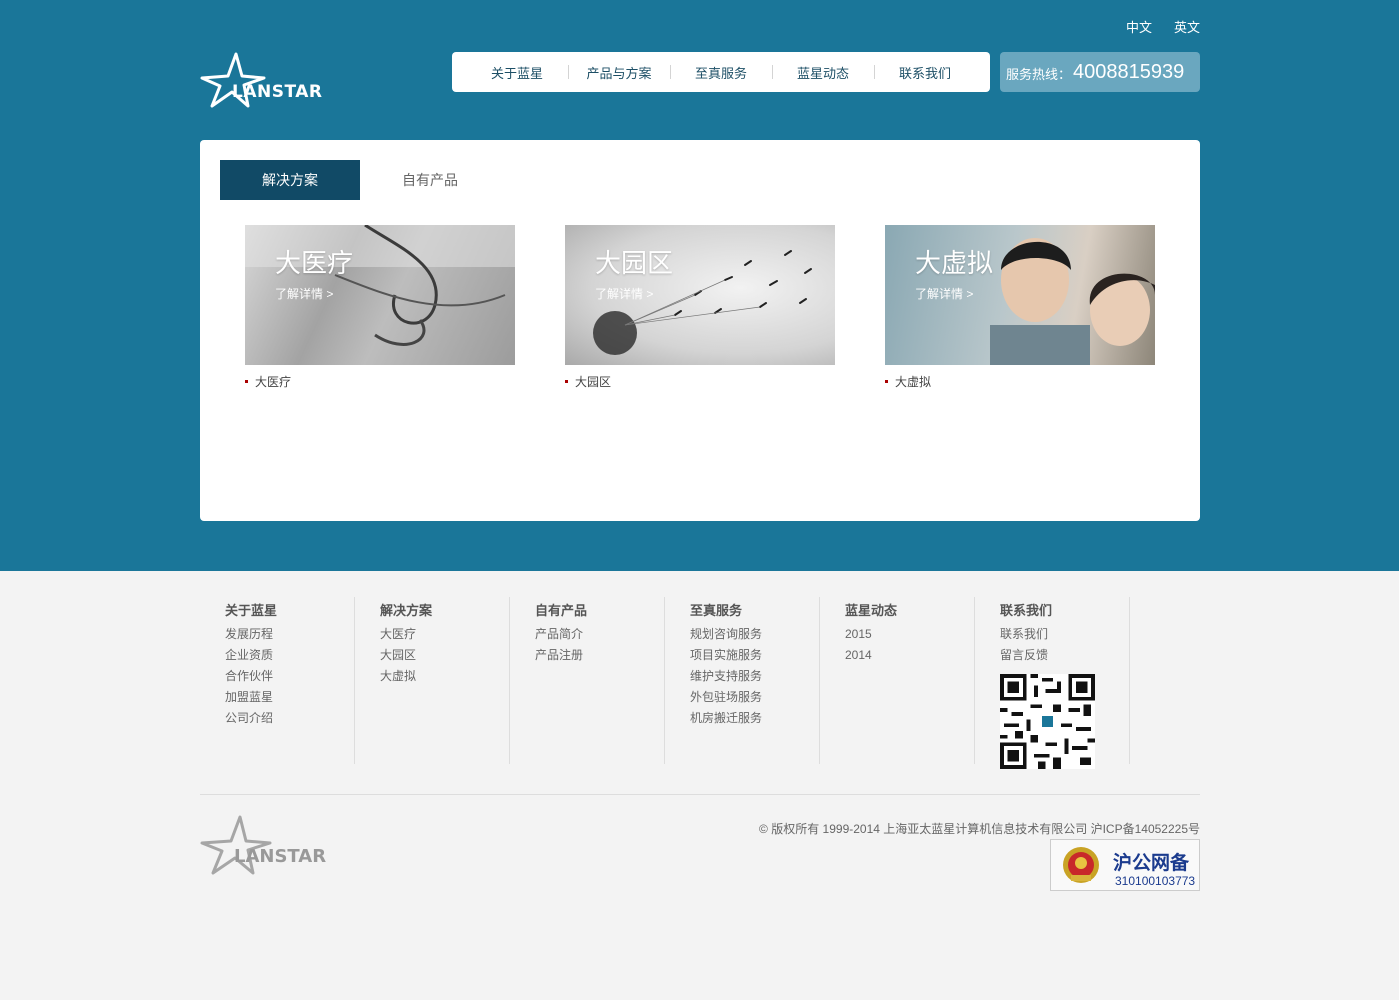 Image resolution: width=1399 pixels, height=1000 pixels. What do you see at coordinates (1155, 881) in the screenshot?
I see `badge-number: 310100103773` at bounding box center [1155, 881].